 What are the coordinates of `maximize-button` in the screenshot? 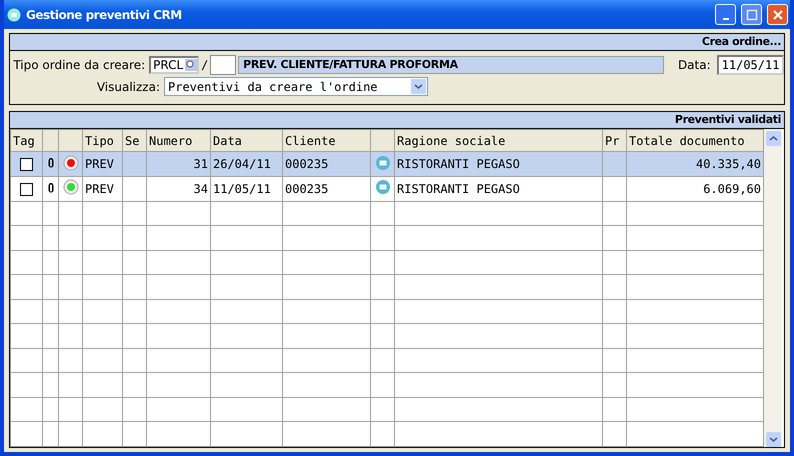 It's located at (751, 14).